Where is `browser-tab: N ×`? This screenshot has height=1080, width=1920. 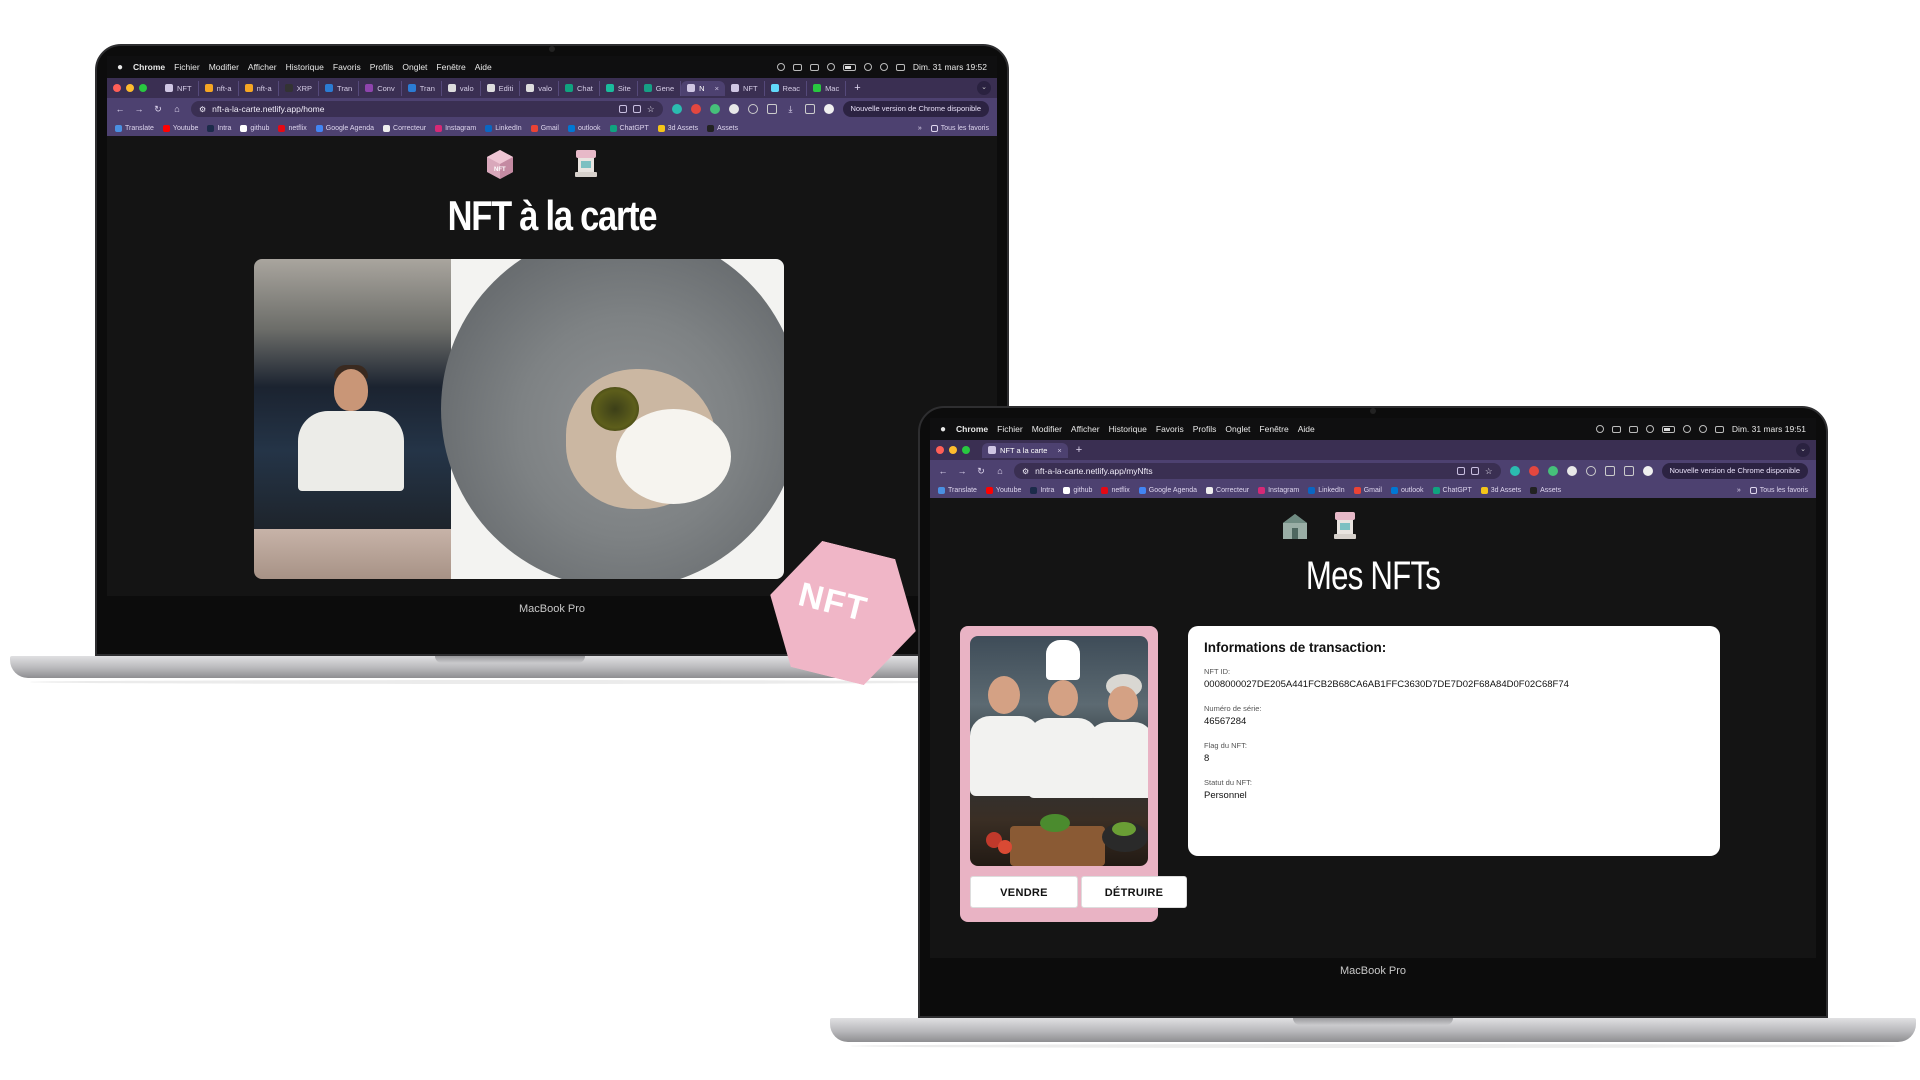
browser-tab: N × is located at coordinates (703, 88).